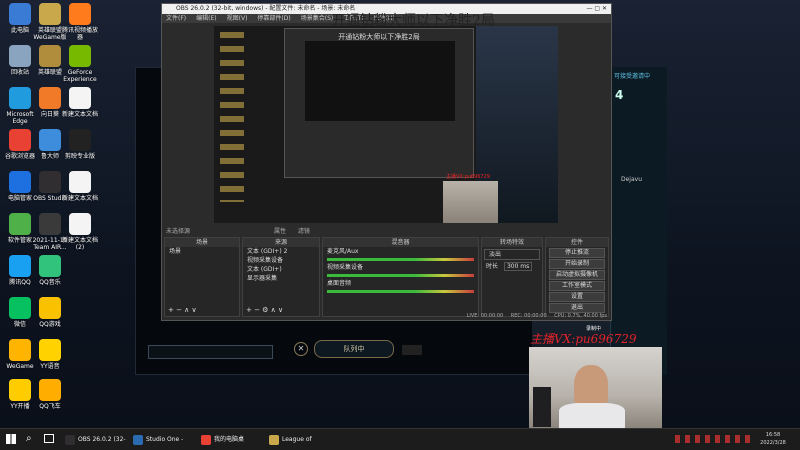 The width and height of the screenshot is (800, 450). What do you see at coordinates (594, 329) in the screenshot?
I see `rec-badge: 录制中` at bounding box center [594, 329].